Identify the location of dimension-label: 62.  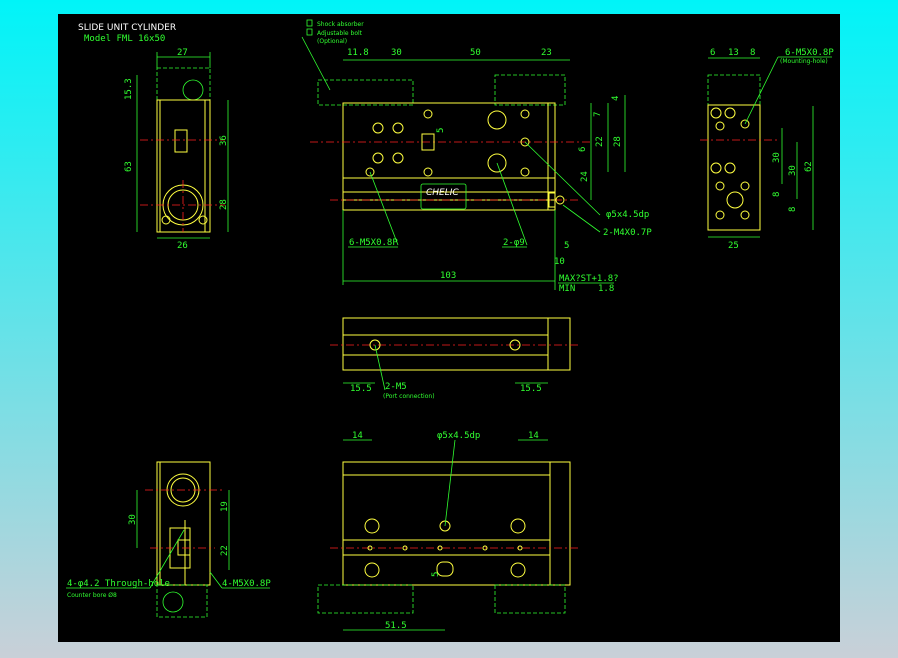
(809, 166).